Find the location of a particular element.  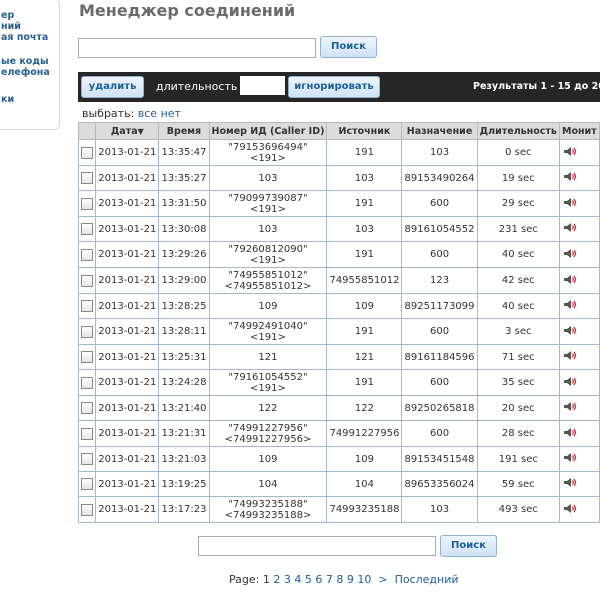

destination-cell: 89251173099 is located at coordinates (439, 306).